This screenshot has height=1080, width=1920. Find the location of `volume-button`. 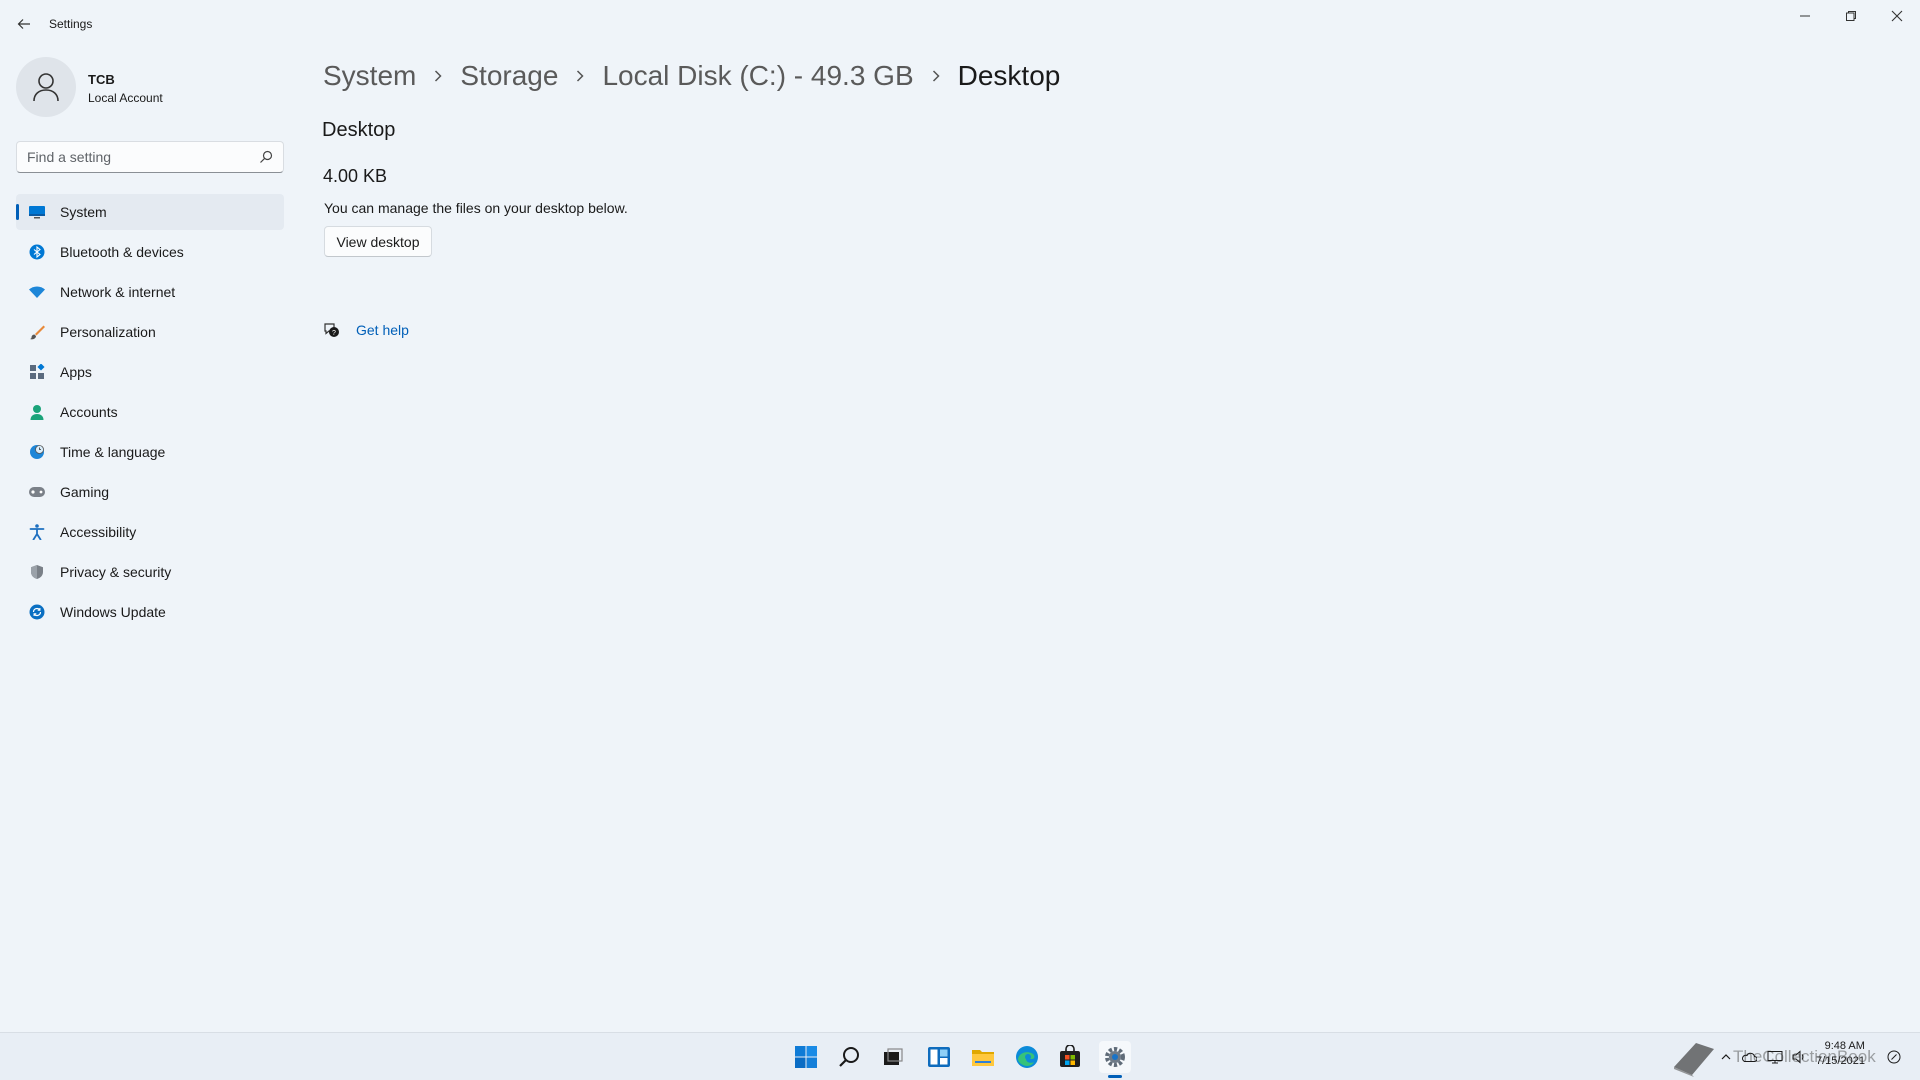

volume-button is located at coordinates (1799, 1057).